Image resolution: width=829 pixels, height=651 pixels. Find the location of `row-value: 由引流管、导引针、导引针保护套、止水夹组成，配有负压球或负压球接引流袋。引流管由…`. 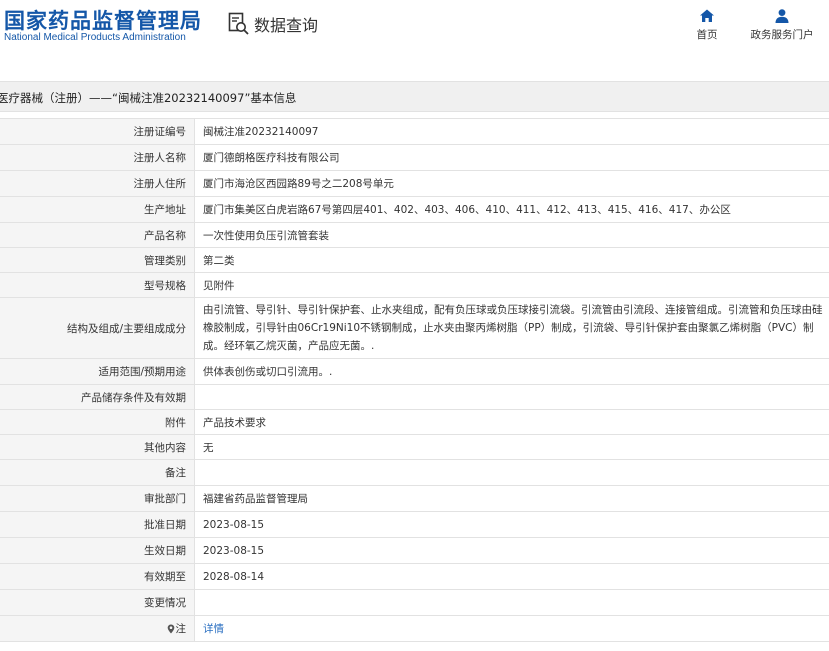

row-value: 由引流管、导引针、导引针保护套、止水夹组成，配有负压球或负压球接引流袋。引流管由… is located at coordinates (513, 328).